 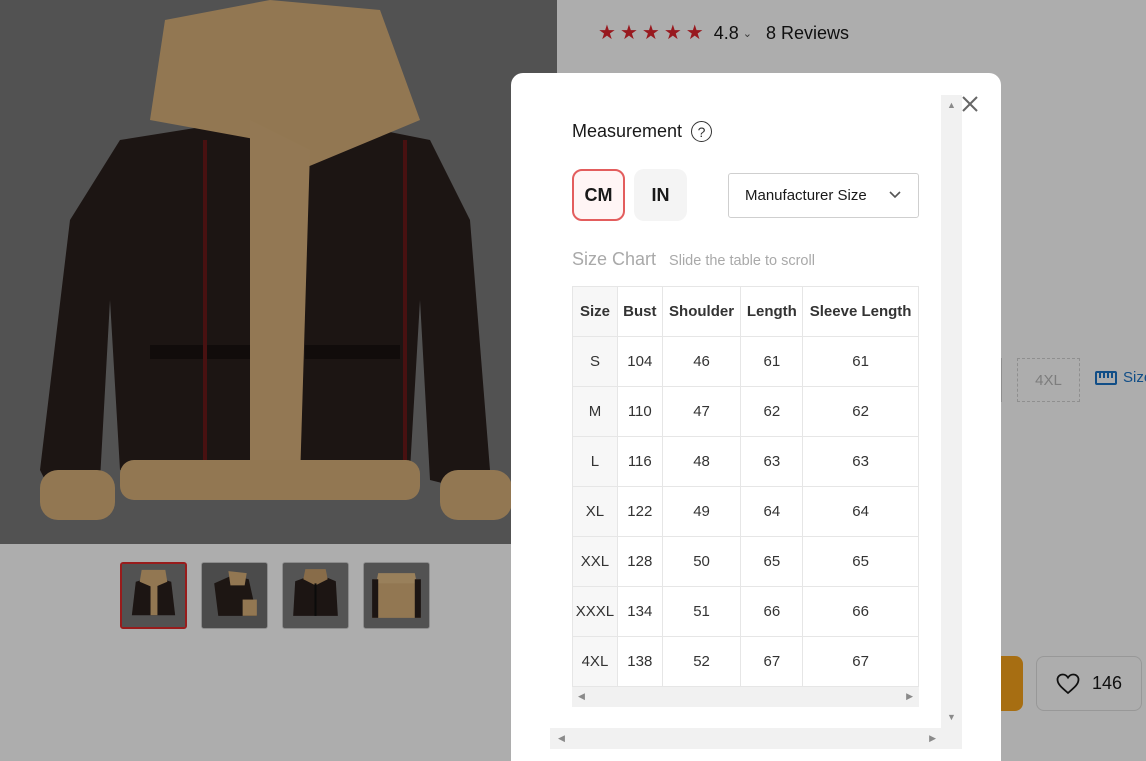 I want to click on table-cell: L, so click(x=595, y=461).